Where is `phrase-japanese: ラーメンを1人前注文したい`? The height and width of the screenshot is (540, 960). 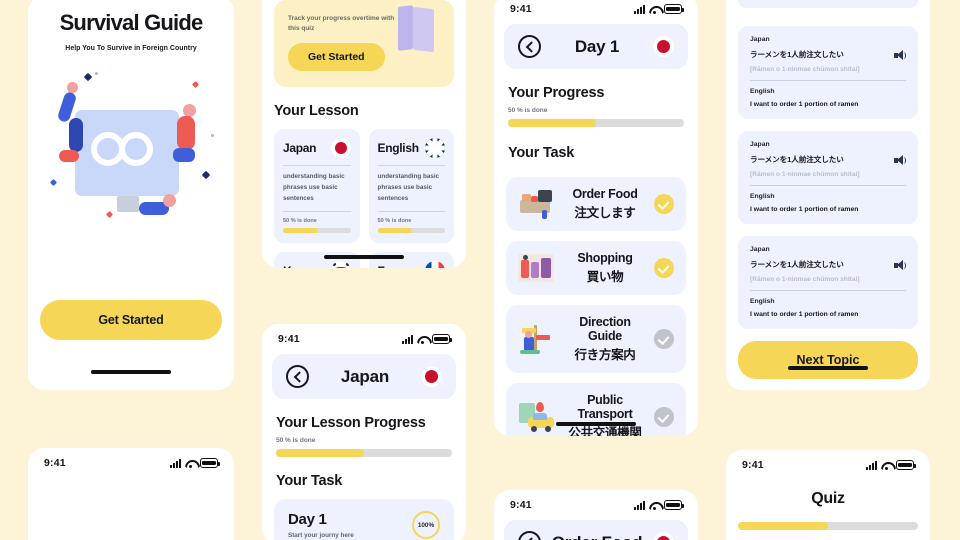
phrase-japanese: ラーメンを1人前注文したい is located at coordinates (797, 54).